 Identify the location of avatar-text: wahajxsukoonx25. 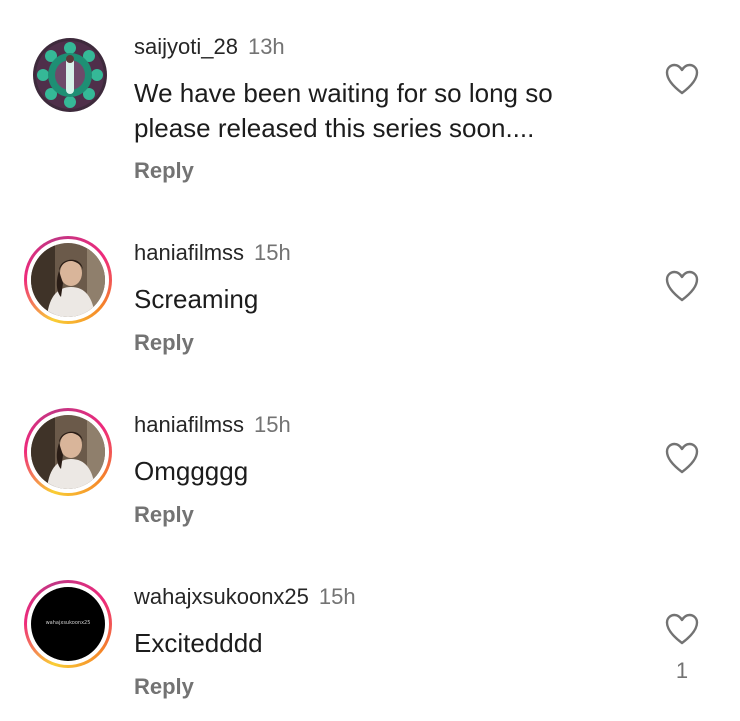
(68, 623).